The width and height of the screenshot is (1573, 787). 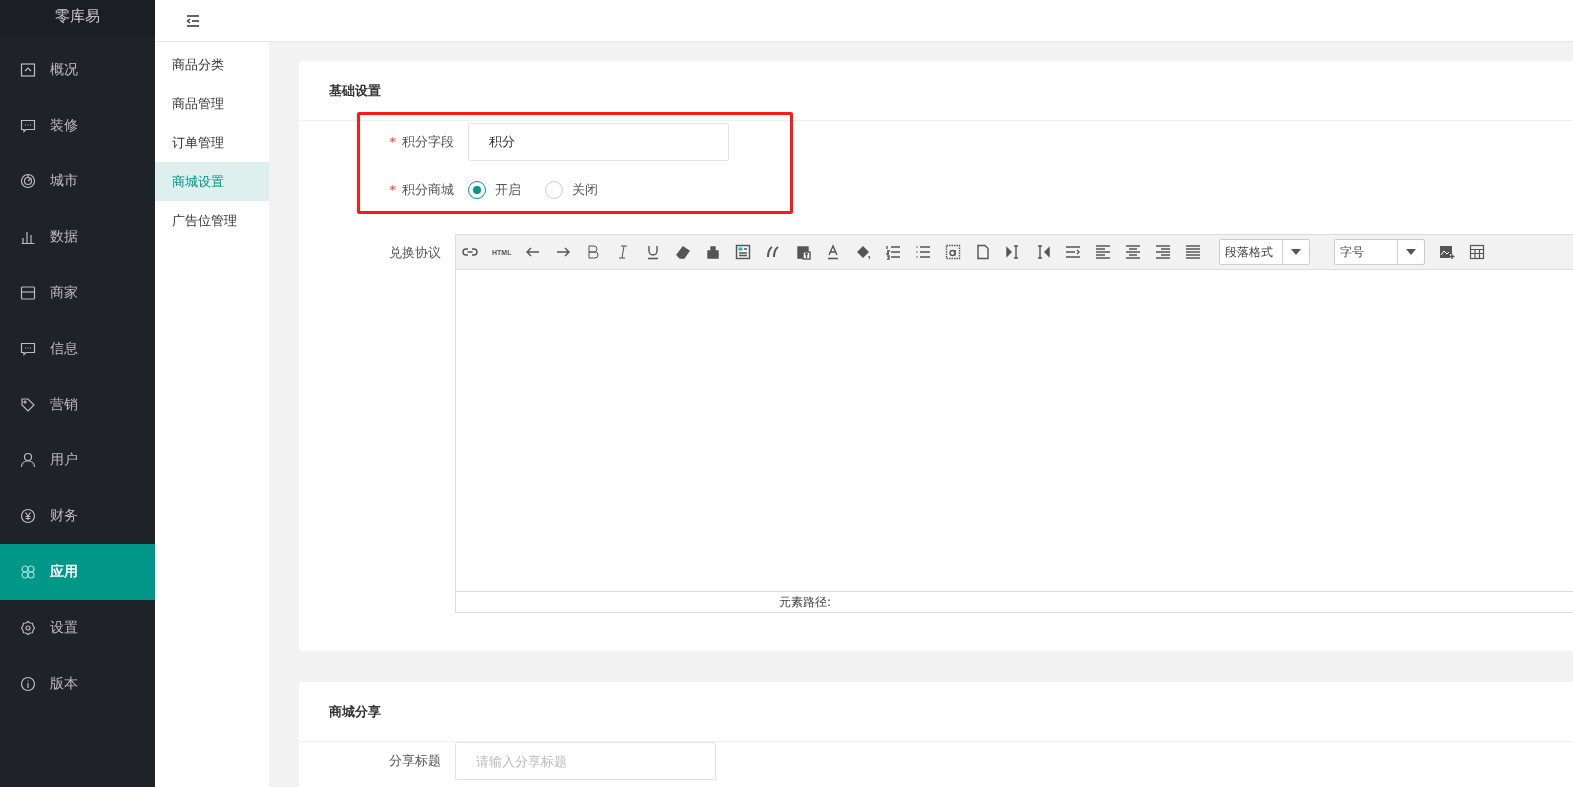 What do you see at coordinates (28, 683) in the screenshot?
I see `info-icon` at bounding box center [28, 683].